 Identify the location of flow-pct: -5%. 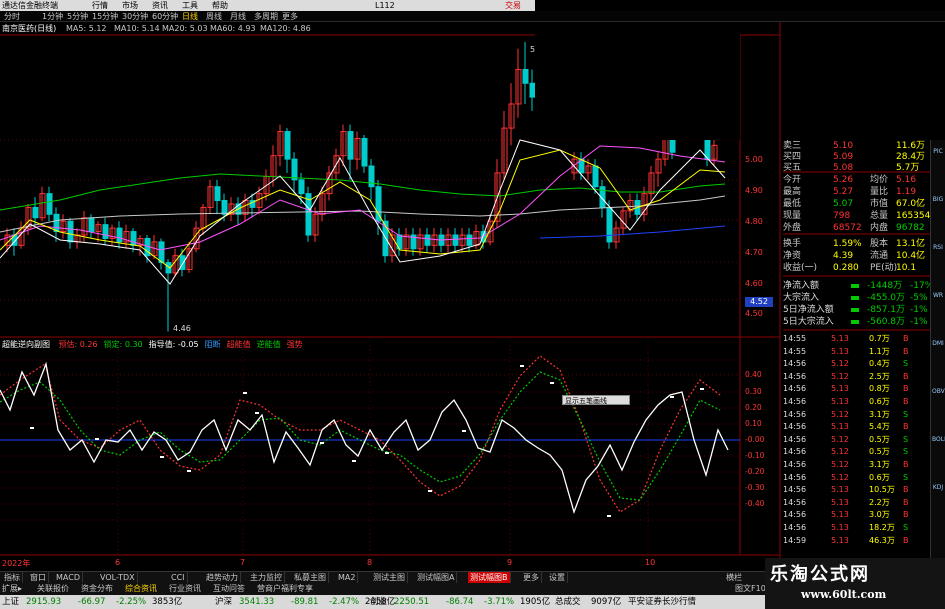
(919, 298).